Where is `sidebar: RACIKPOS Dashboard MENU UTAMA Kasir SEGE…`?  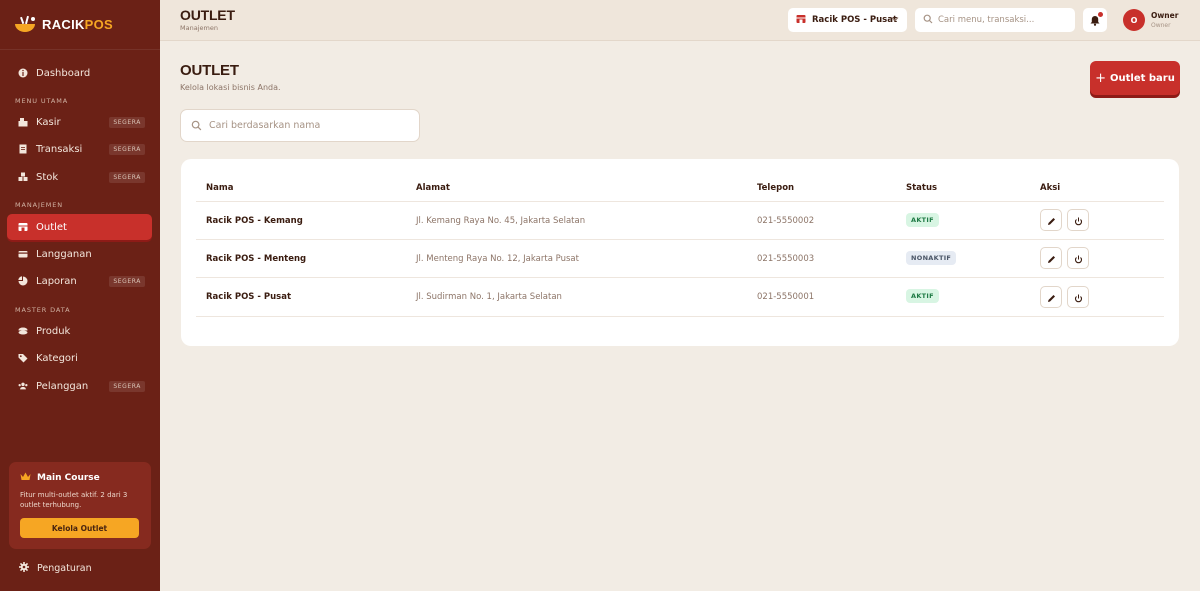 sidebar: RACIKPOS Dashboard MENU UTAMA Kasir SEGE… is located at coordinates (80, 295).